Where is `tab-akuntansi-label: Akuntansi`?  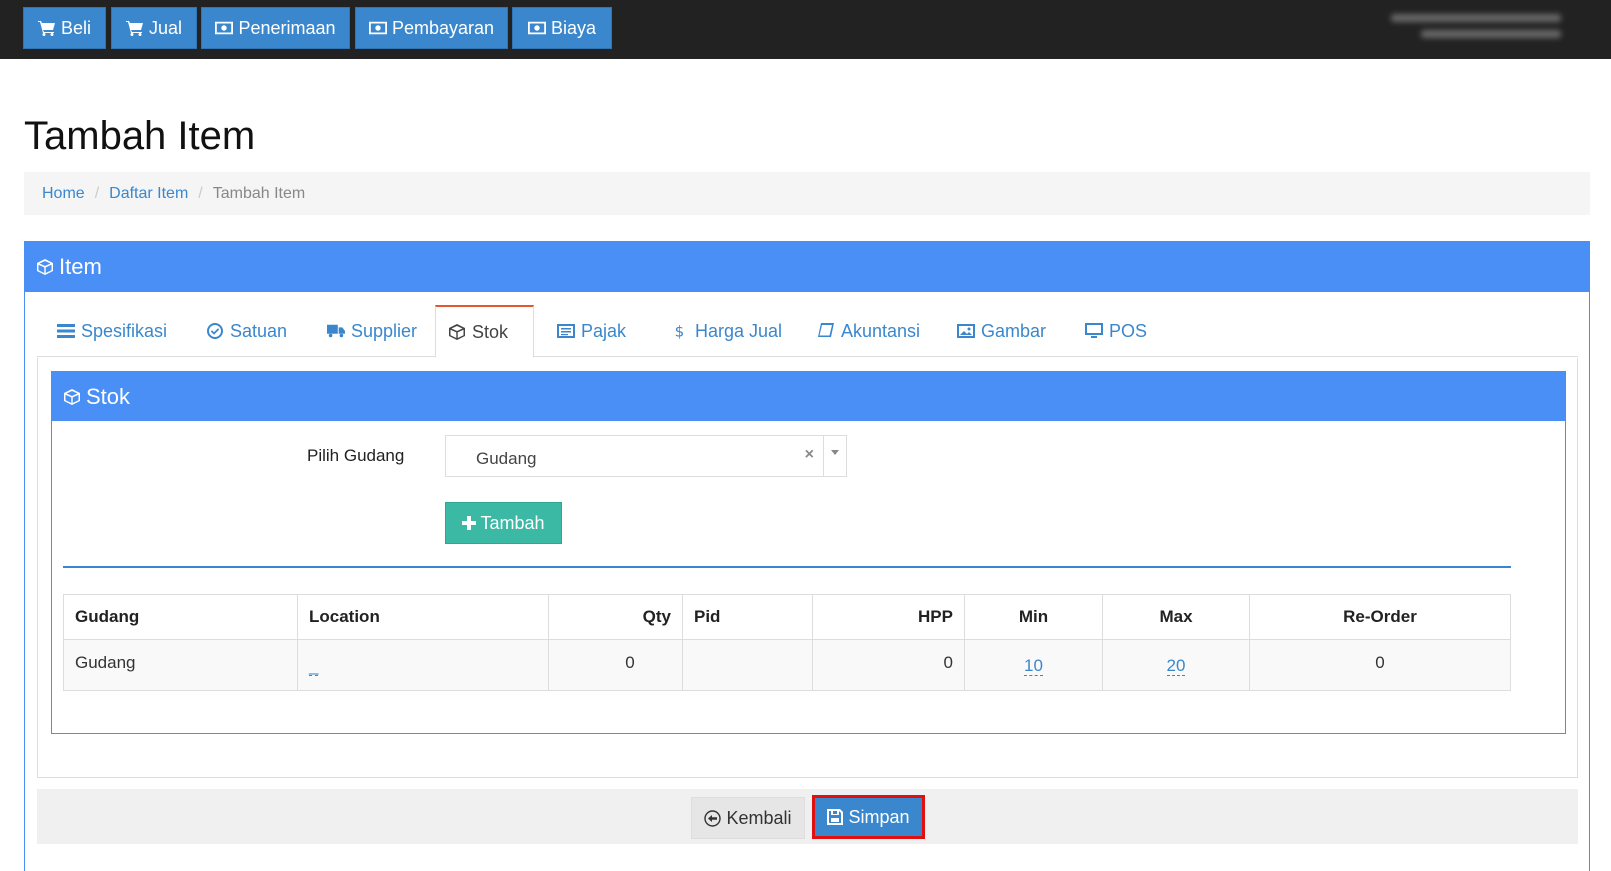 tab-akuntansi-label: Akuntansi is located at coordinates (881, 330).